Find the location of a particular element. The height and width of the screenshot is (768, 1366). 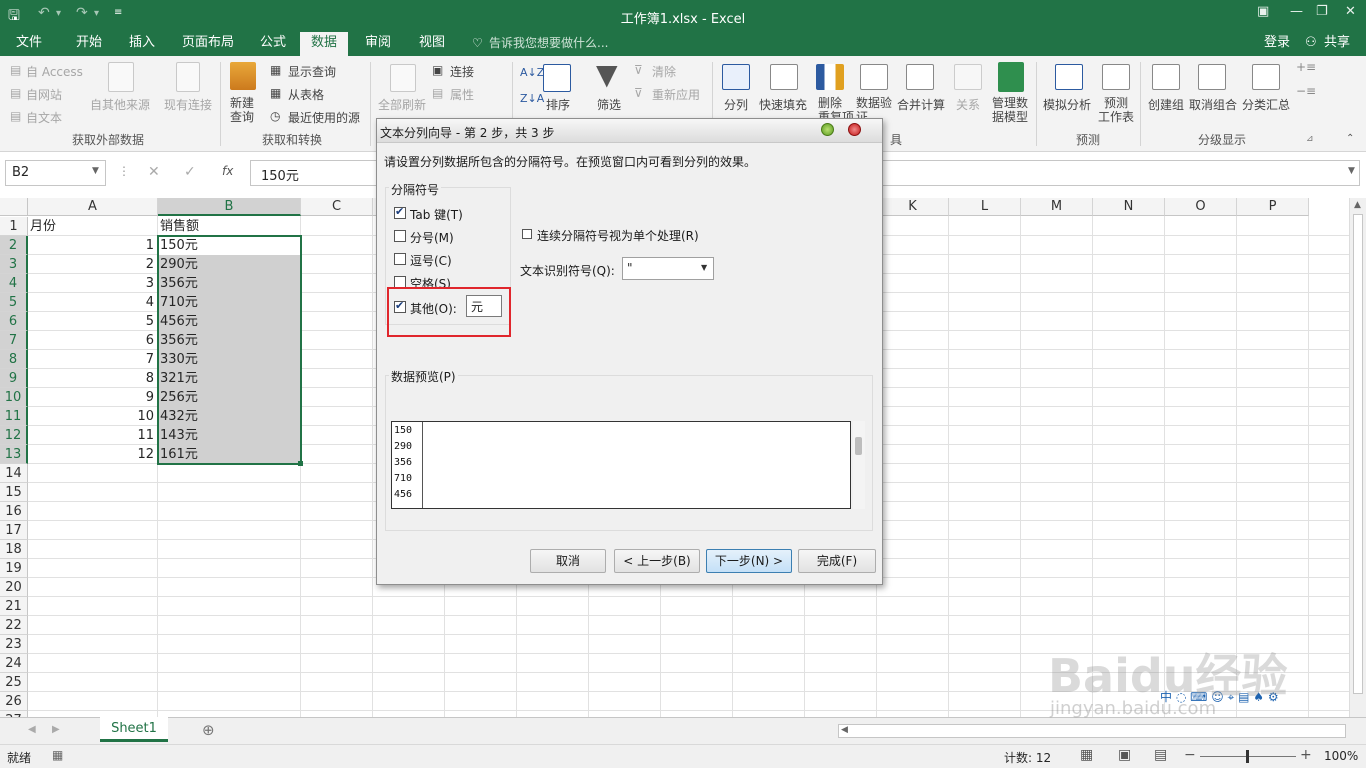

existing-connections-button: 现有连接 is located at coordinates (188, 104).